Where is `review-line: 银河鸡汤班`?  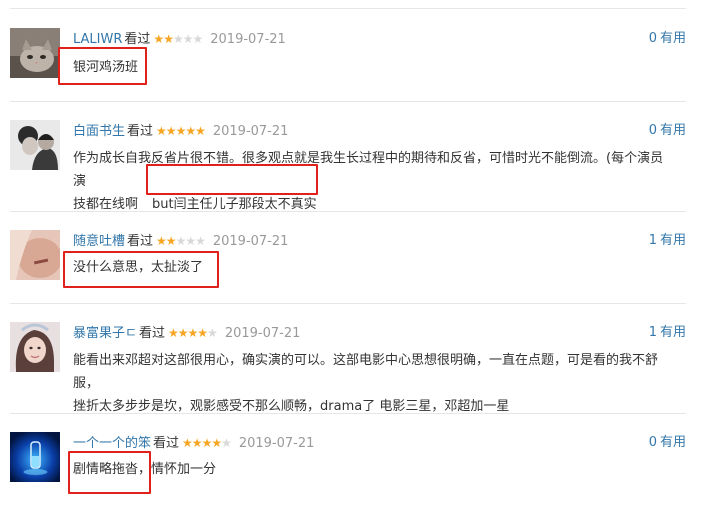 review-line: 银河鸡汤班 is located at coordinates (106, 67).